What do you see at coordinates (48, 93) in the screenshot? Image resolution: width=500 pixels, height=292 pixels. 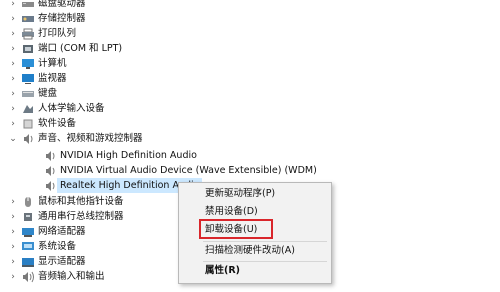 I see `tree-item-label: 键盘` at bounding box center [48, 93].